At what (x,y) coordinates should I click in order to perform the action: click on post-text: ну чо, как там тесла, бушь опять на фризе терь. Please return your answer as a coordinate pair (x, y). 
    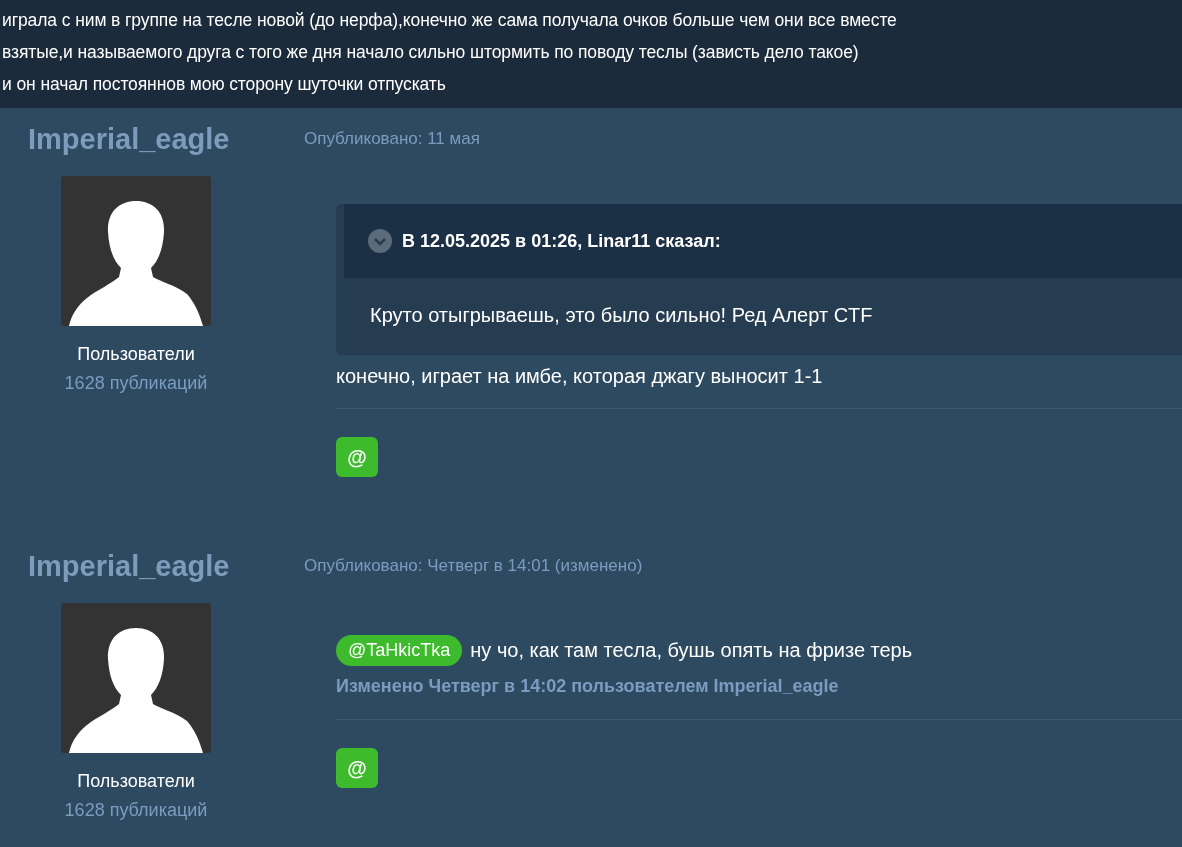
    Looking at the image, I should click on (691, 650).